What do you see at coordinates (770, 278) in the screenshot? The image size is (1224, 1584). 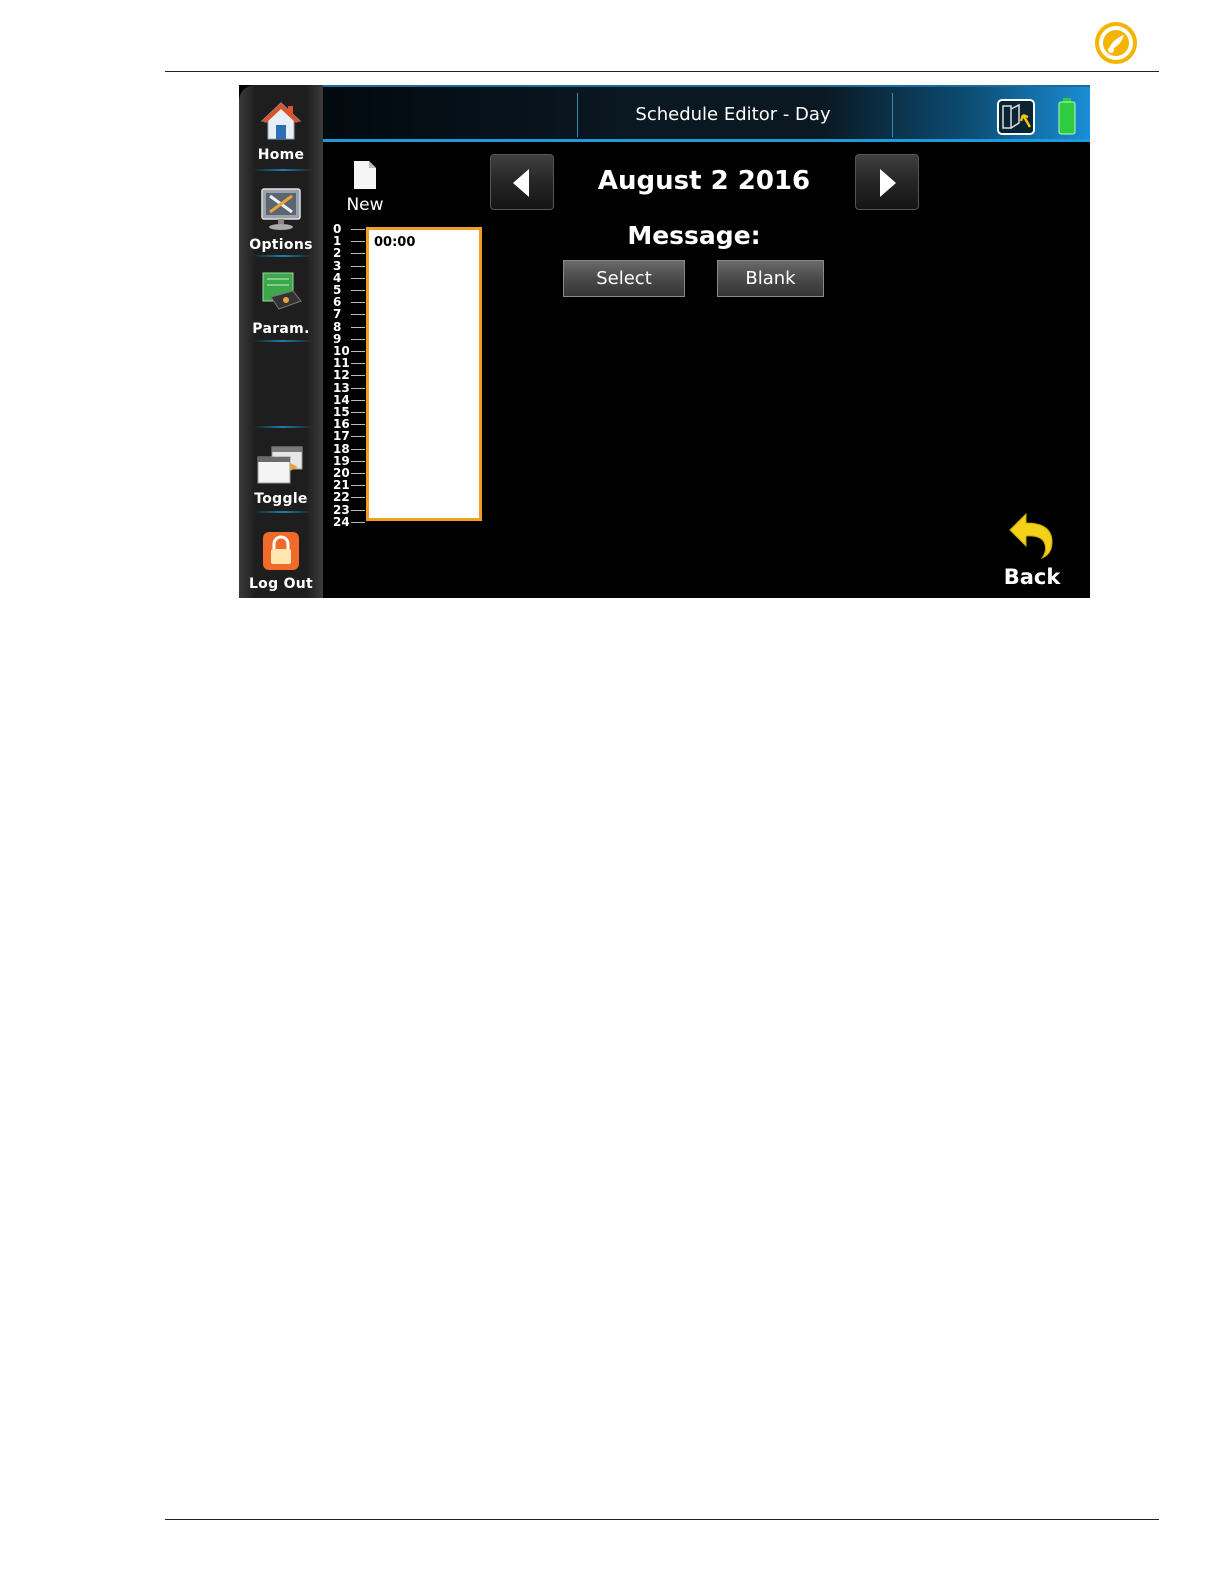 I see `blank-message-button: Blank` at bounding box center [770, 278].